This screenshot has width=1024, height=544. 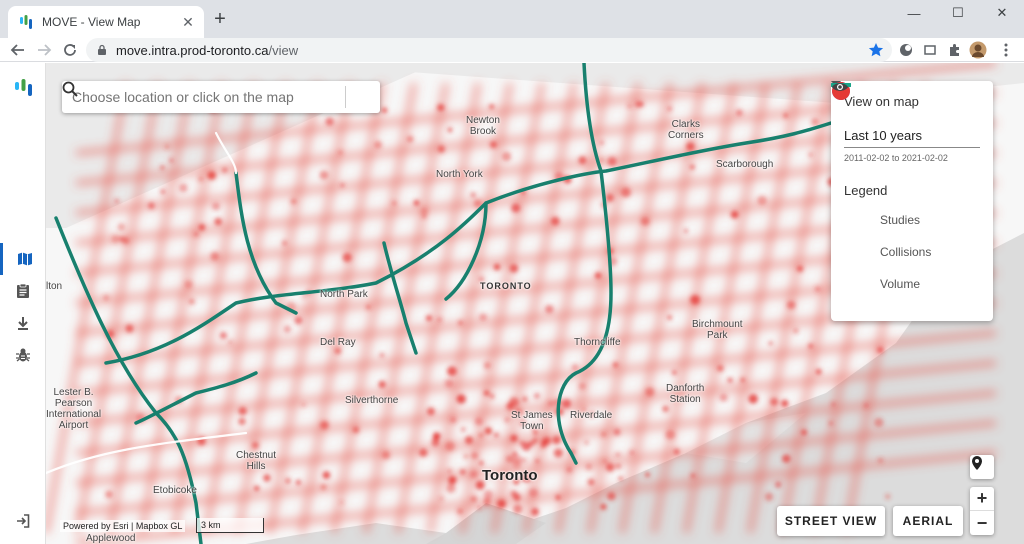 What do you see at coordinates (91, 22) in the screenshot?
I see `tab-title: MOVE - View Map` at bounding box center [91, 22].